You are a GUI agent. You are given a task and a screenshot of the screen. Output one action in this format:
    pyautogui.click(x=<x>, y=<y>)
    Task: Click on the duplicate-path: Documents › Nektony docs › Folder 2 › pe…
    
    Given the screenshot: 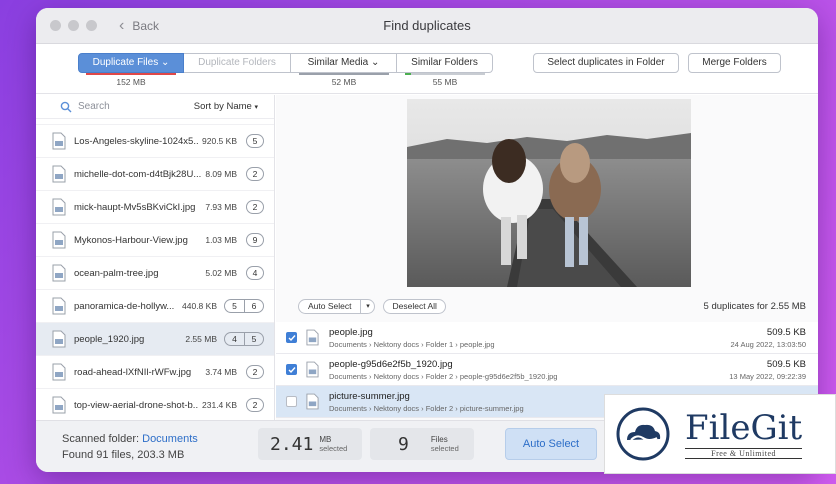 What is the action you would take?
    pyautogui.click(x=443, y=376)
    